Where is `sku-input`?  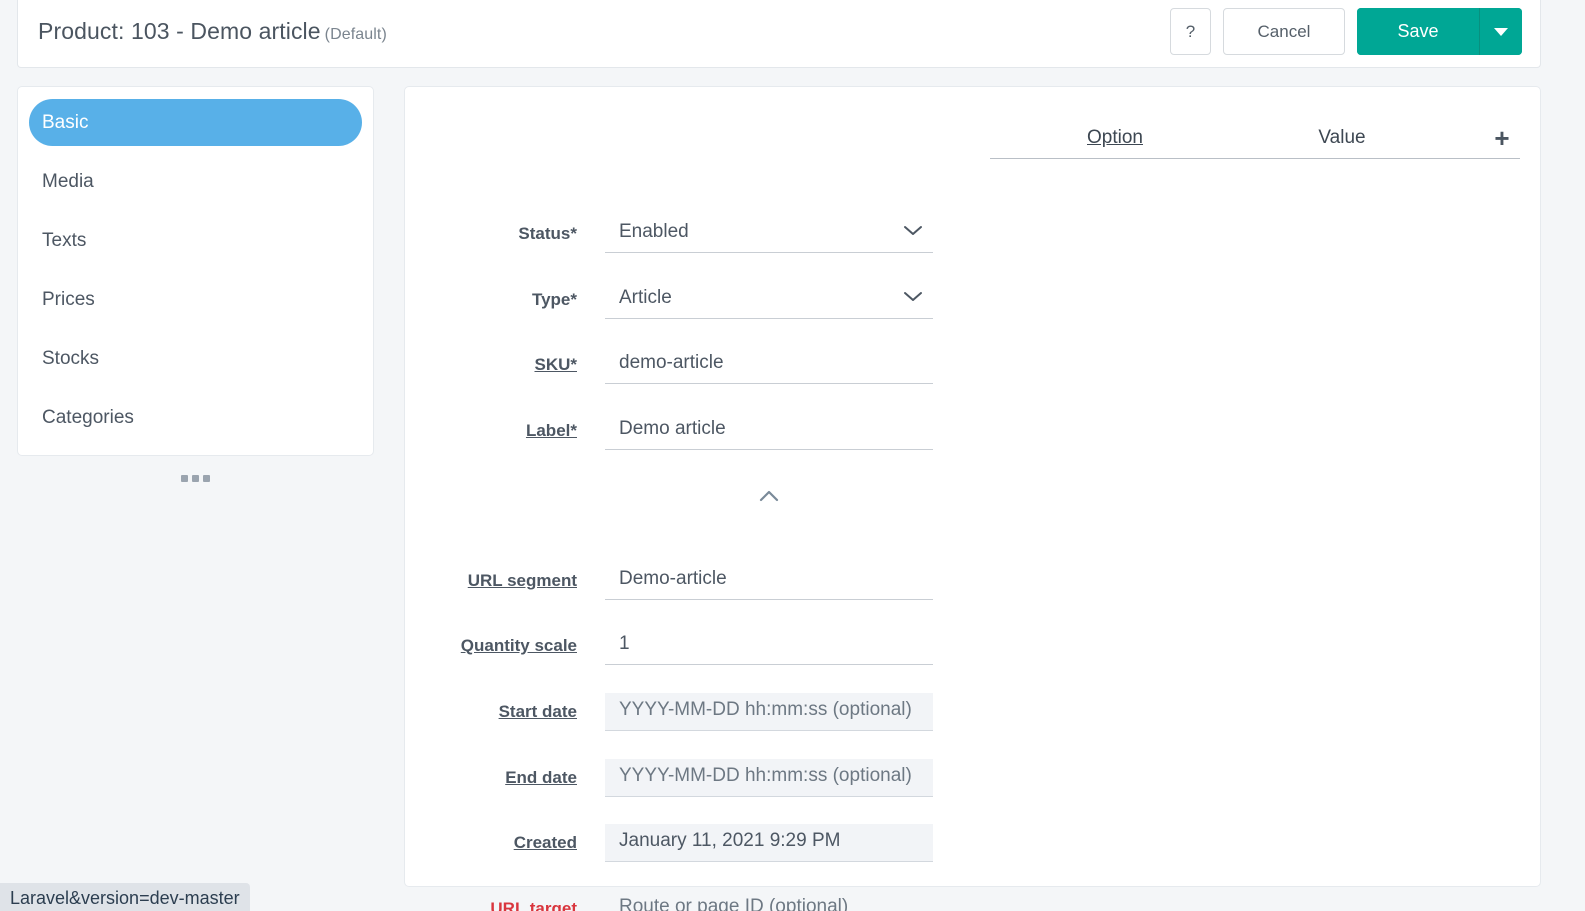 sku-input is located at coordinates (769, 365).